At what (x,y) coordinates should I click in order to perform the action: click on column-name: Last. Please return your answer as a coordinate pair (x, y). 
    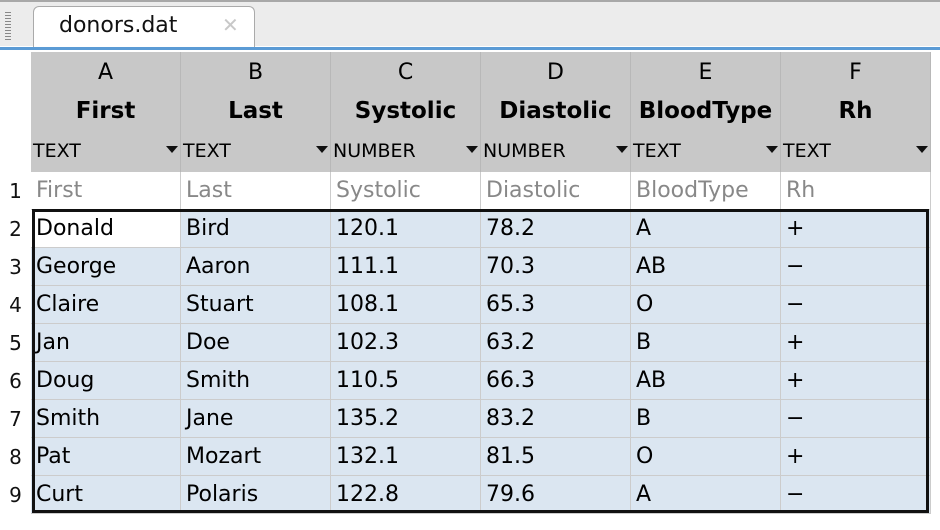
    Looking at the image, I should click on (255, 111).